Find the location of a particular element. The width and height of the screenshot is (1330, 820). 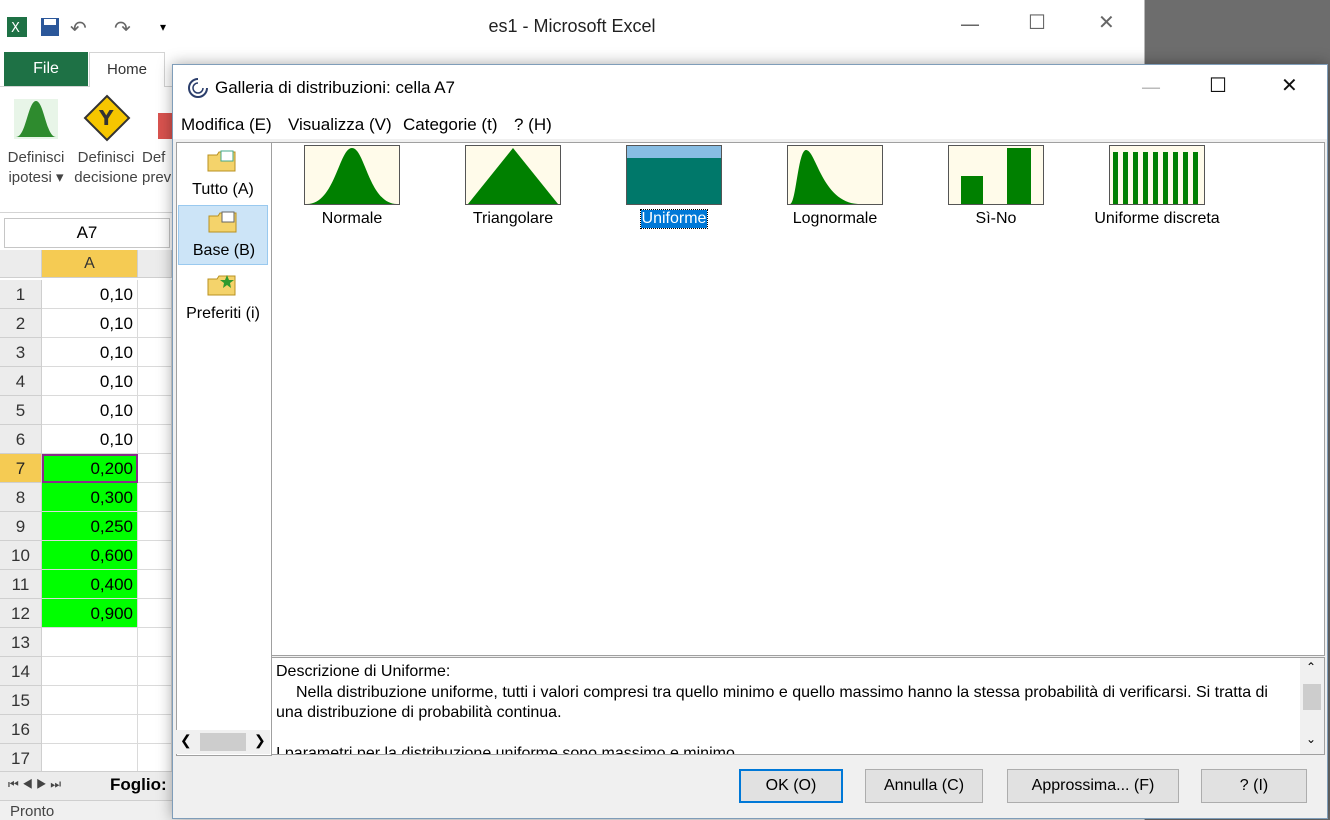

row-header: 1 is located at coordinates (21, 294).